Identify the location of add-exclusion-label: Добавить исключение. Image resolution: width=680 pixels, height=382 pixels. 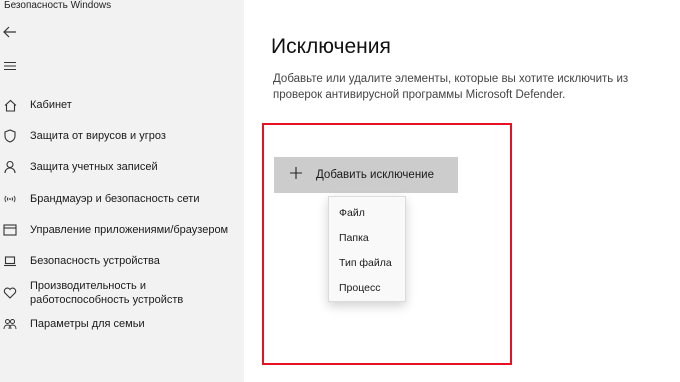
(375, 175).